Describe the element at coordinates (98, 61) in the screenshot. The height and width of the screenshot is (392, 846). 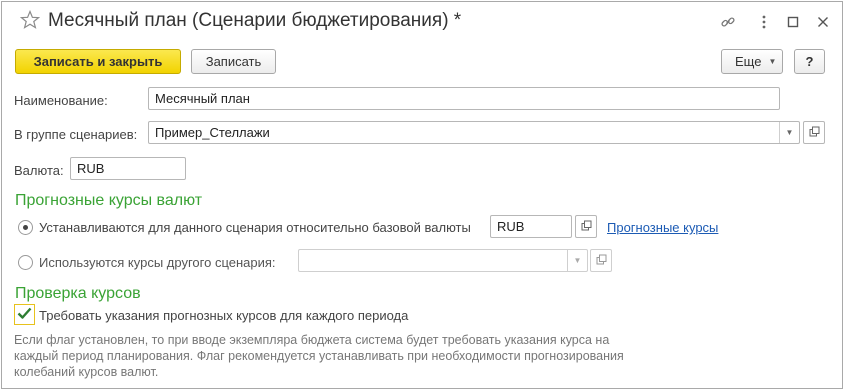
I see `save-and-close-button: Записать и закрыть` at that location.